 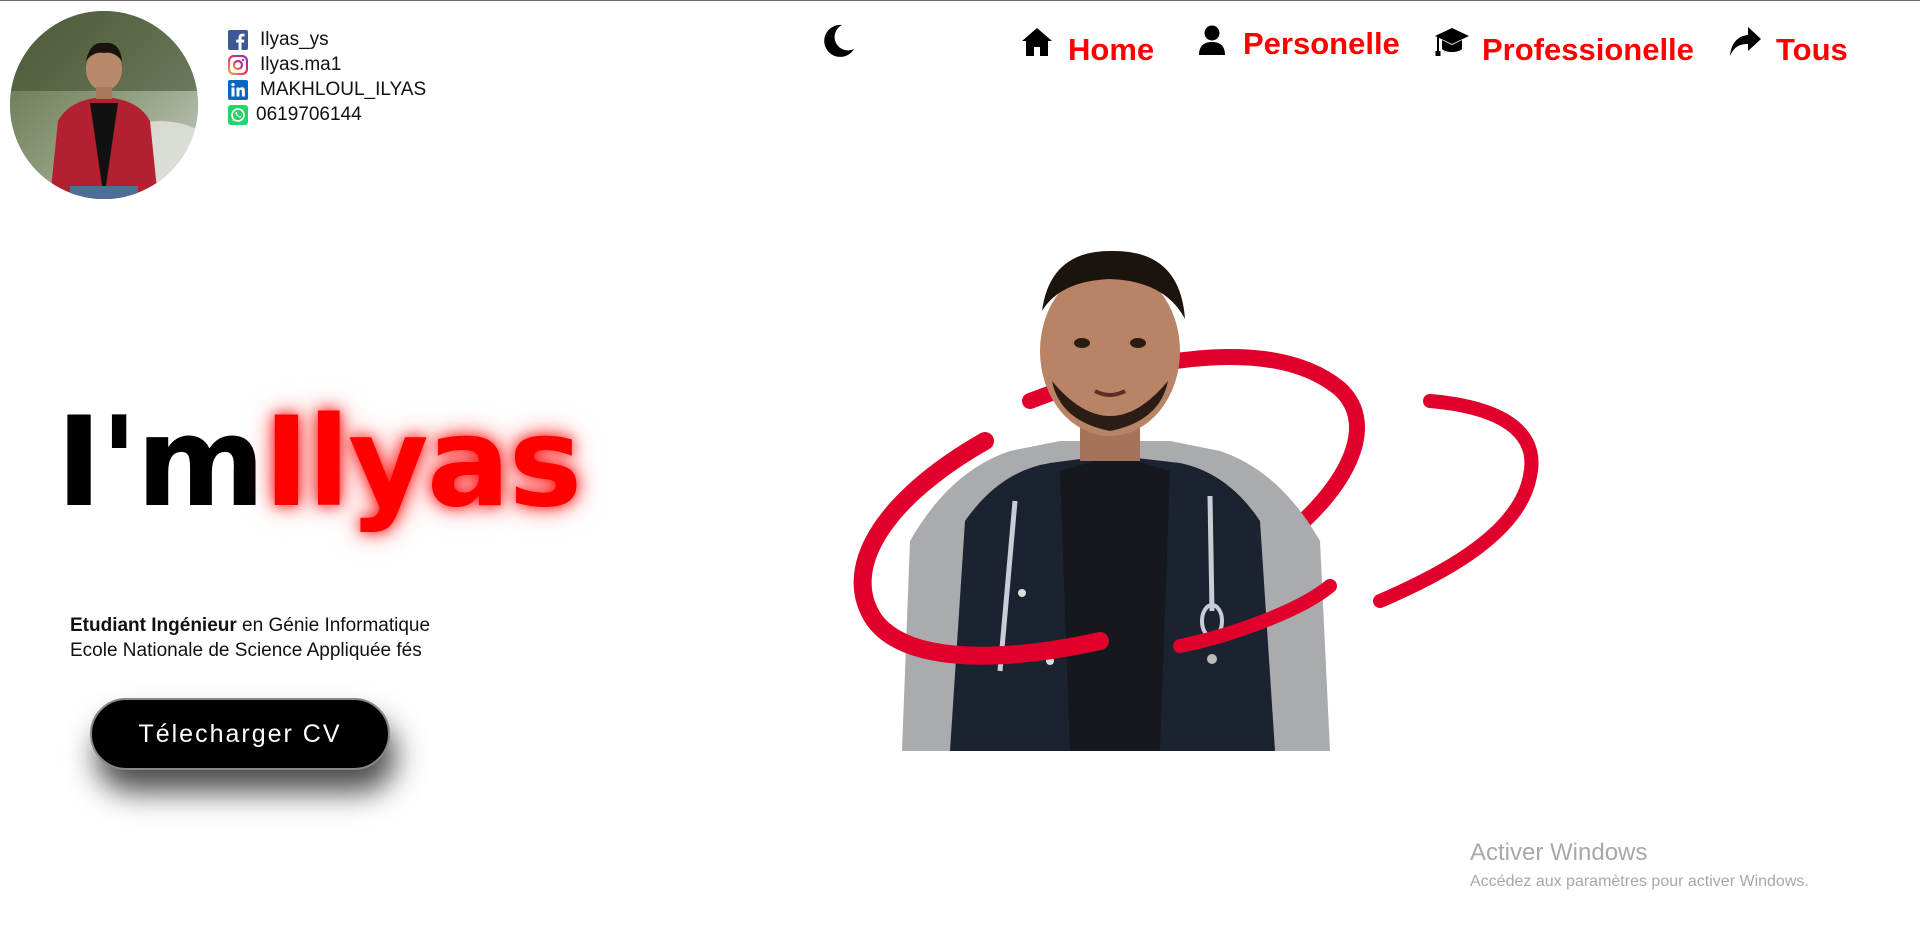 I want to click on facebook-handle: Ilyas_ys, so click(x=294, y=39).